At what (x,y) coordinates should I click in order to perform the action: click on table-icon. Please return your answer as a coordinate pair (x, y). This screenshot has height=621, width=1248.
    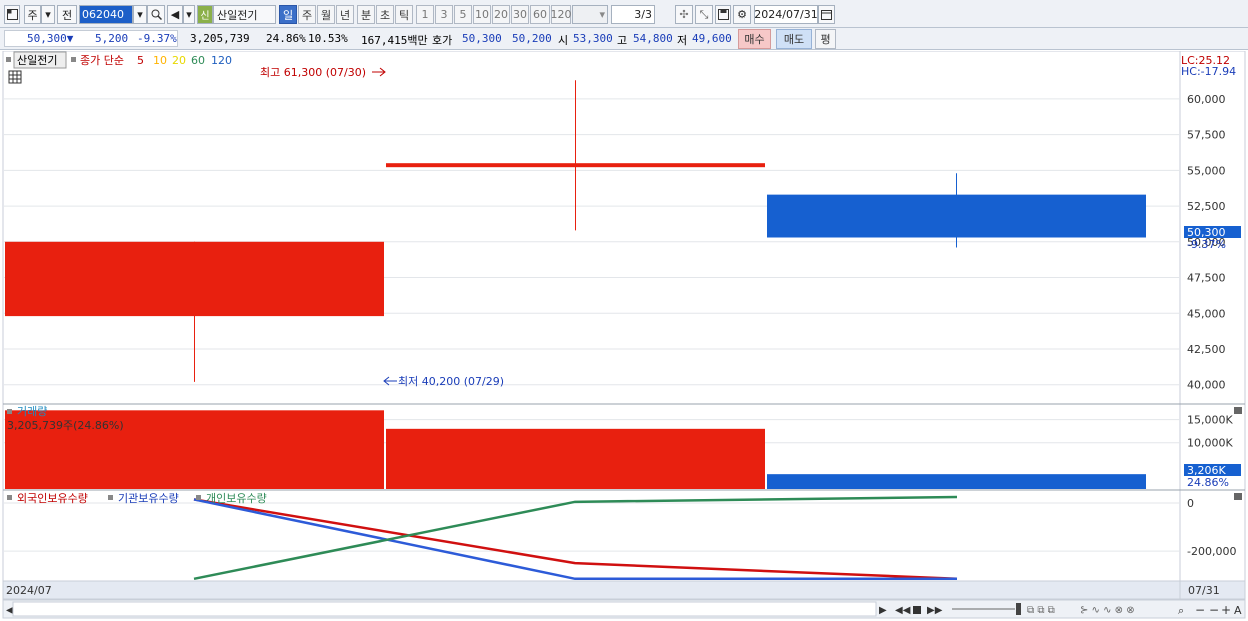
    Looking at the image, I should click on (15, 77).